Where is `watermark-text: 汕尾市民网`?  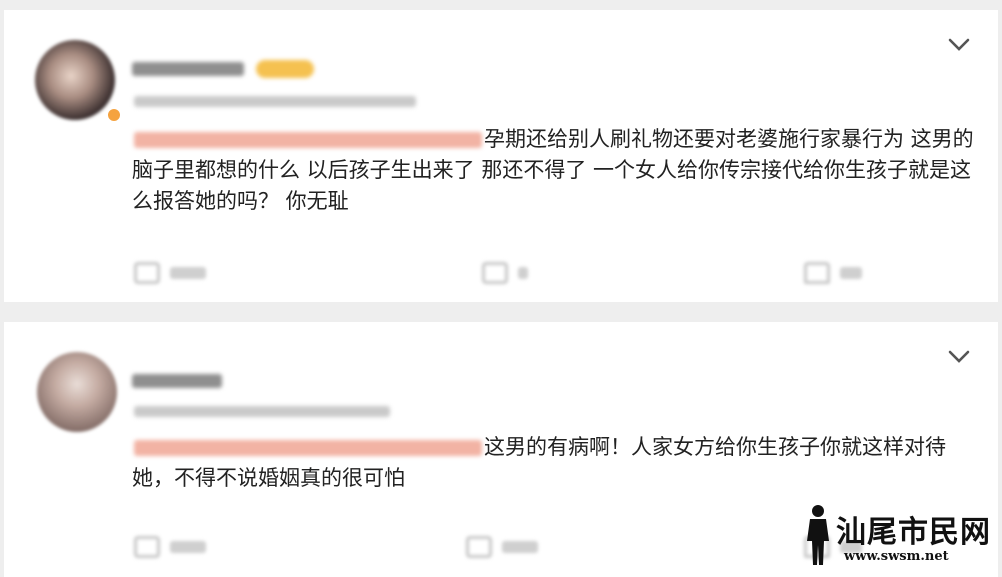 watermark-text: 汕尾市民网 is located at coordinates (913, 532).